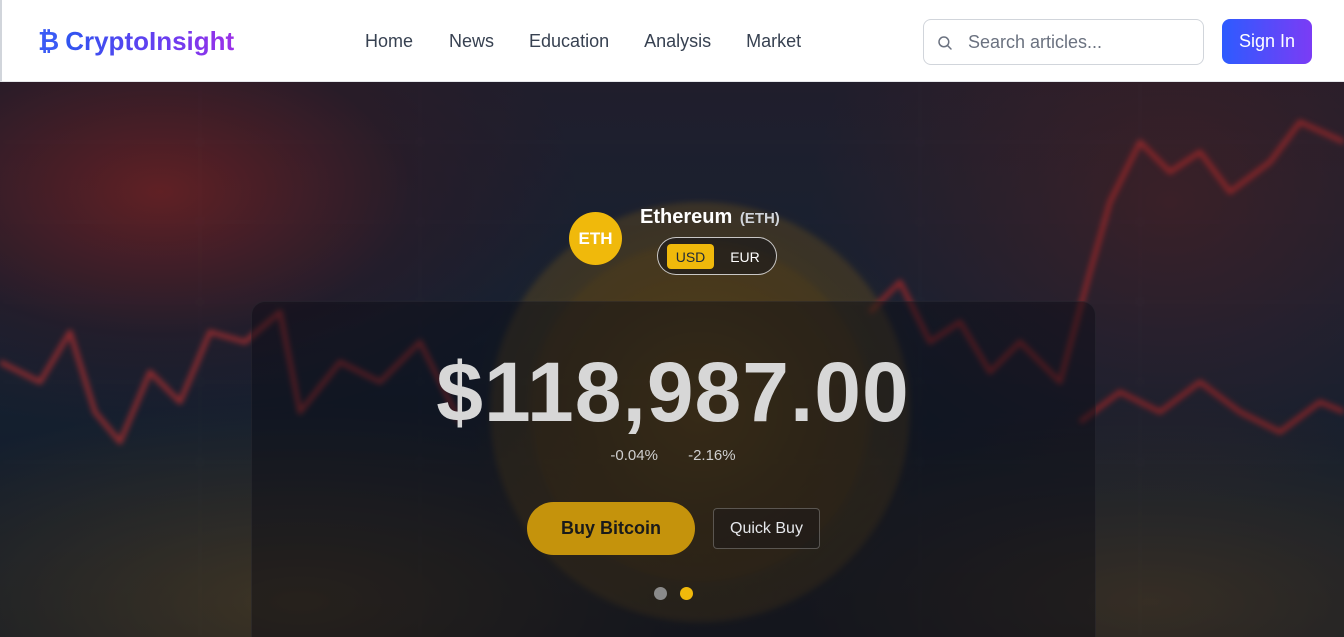  I want to click on price-value: $118,987.00, so click(673, 392).